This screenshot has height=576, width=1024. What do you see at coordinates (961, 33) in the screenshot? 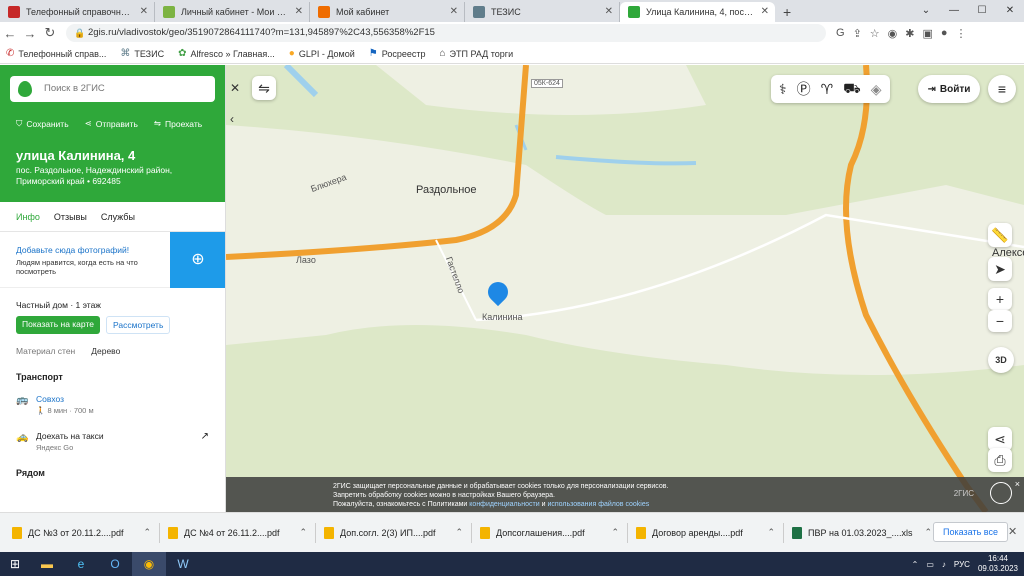
I see `menu-kebab-icon: ⋮` at bounding box center [961, 33].